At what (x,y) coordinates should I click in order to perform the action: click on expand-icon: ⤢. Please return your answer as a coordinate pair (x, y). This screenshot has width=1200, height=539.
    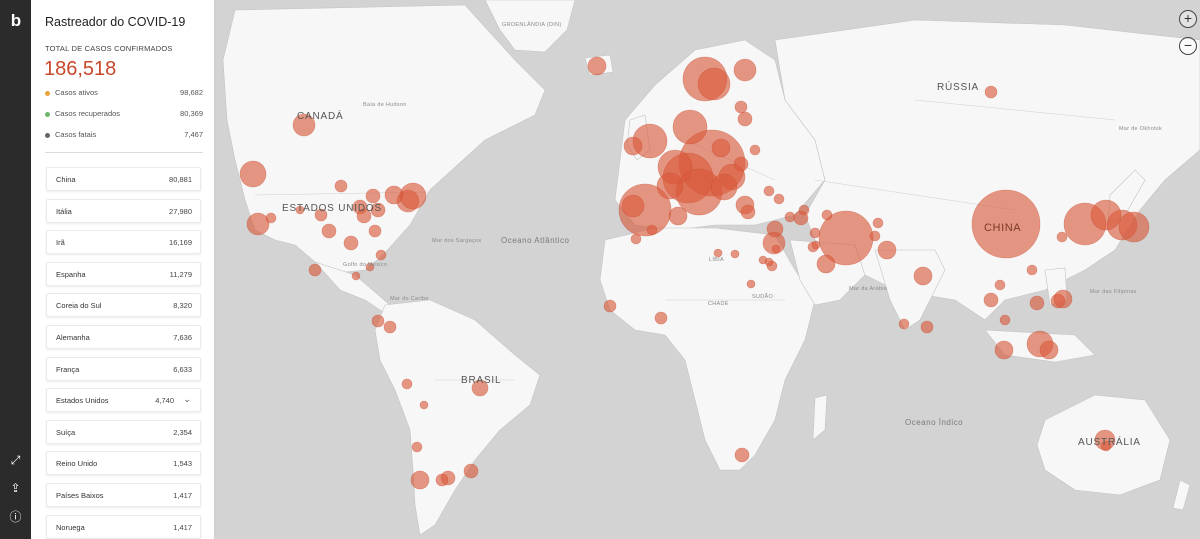
    Looking at the image, I should click on (15, 460).